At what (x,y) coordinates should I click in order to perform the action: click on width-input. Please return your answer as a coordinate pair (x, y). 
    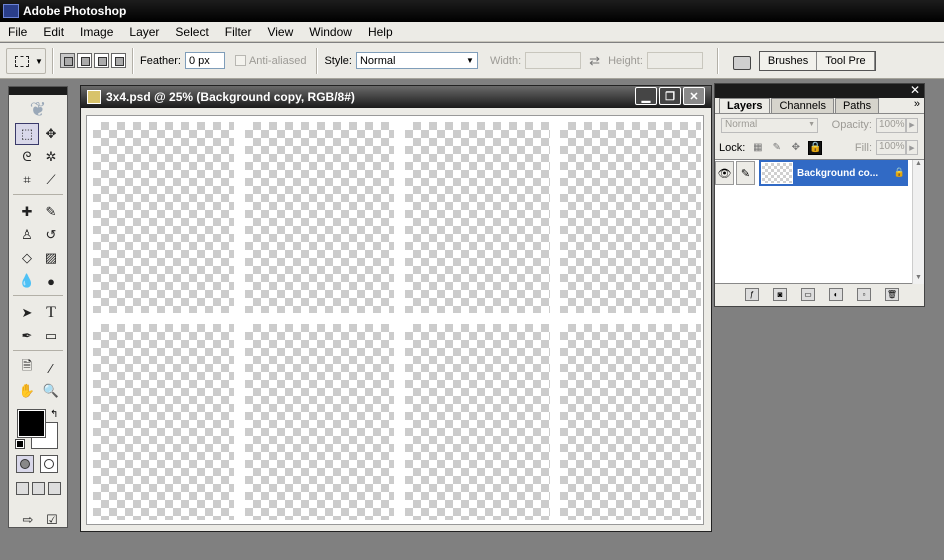
    Looking at the image, I should click on (553, 60).